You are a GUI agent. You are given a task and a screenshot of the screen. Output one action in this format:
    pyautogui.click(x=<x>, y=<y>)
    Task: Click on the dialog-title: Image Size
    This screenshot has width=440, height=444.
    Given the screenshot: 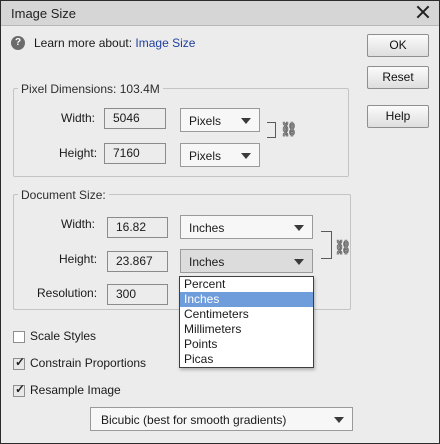 What is the action you would take?
    pyautogui.click(x=44, y=13)
    